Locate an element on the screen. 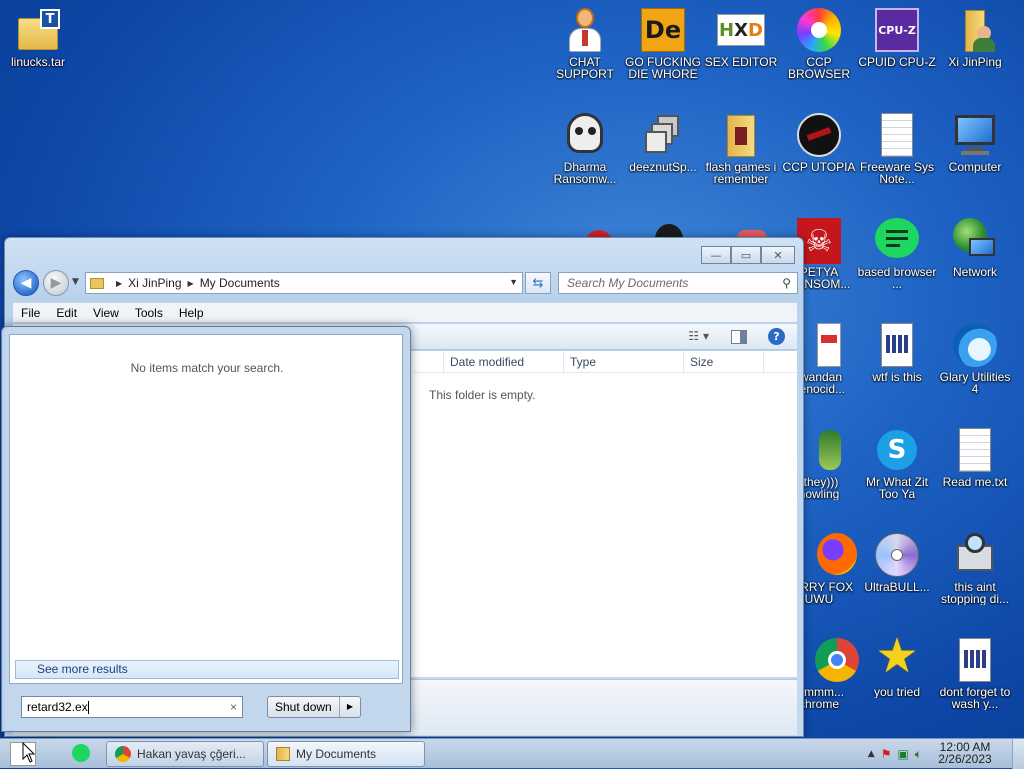 The width and height of the screenshot is (1024, 769). desktop-icon-ccp-browser: CCP BROWSER is located at coordinates (819, 48).